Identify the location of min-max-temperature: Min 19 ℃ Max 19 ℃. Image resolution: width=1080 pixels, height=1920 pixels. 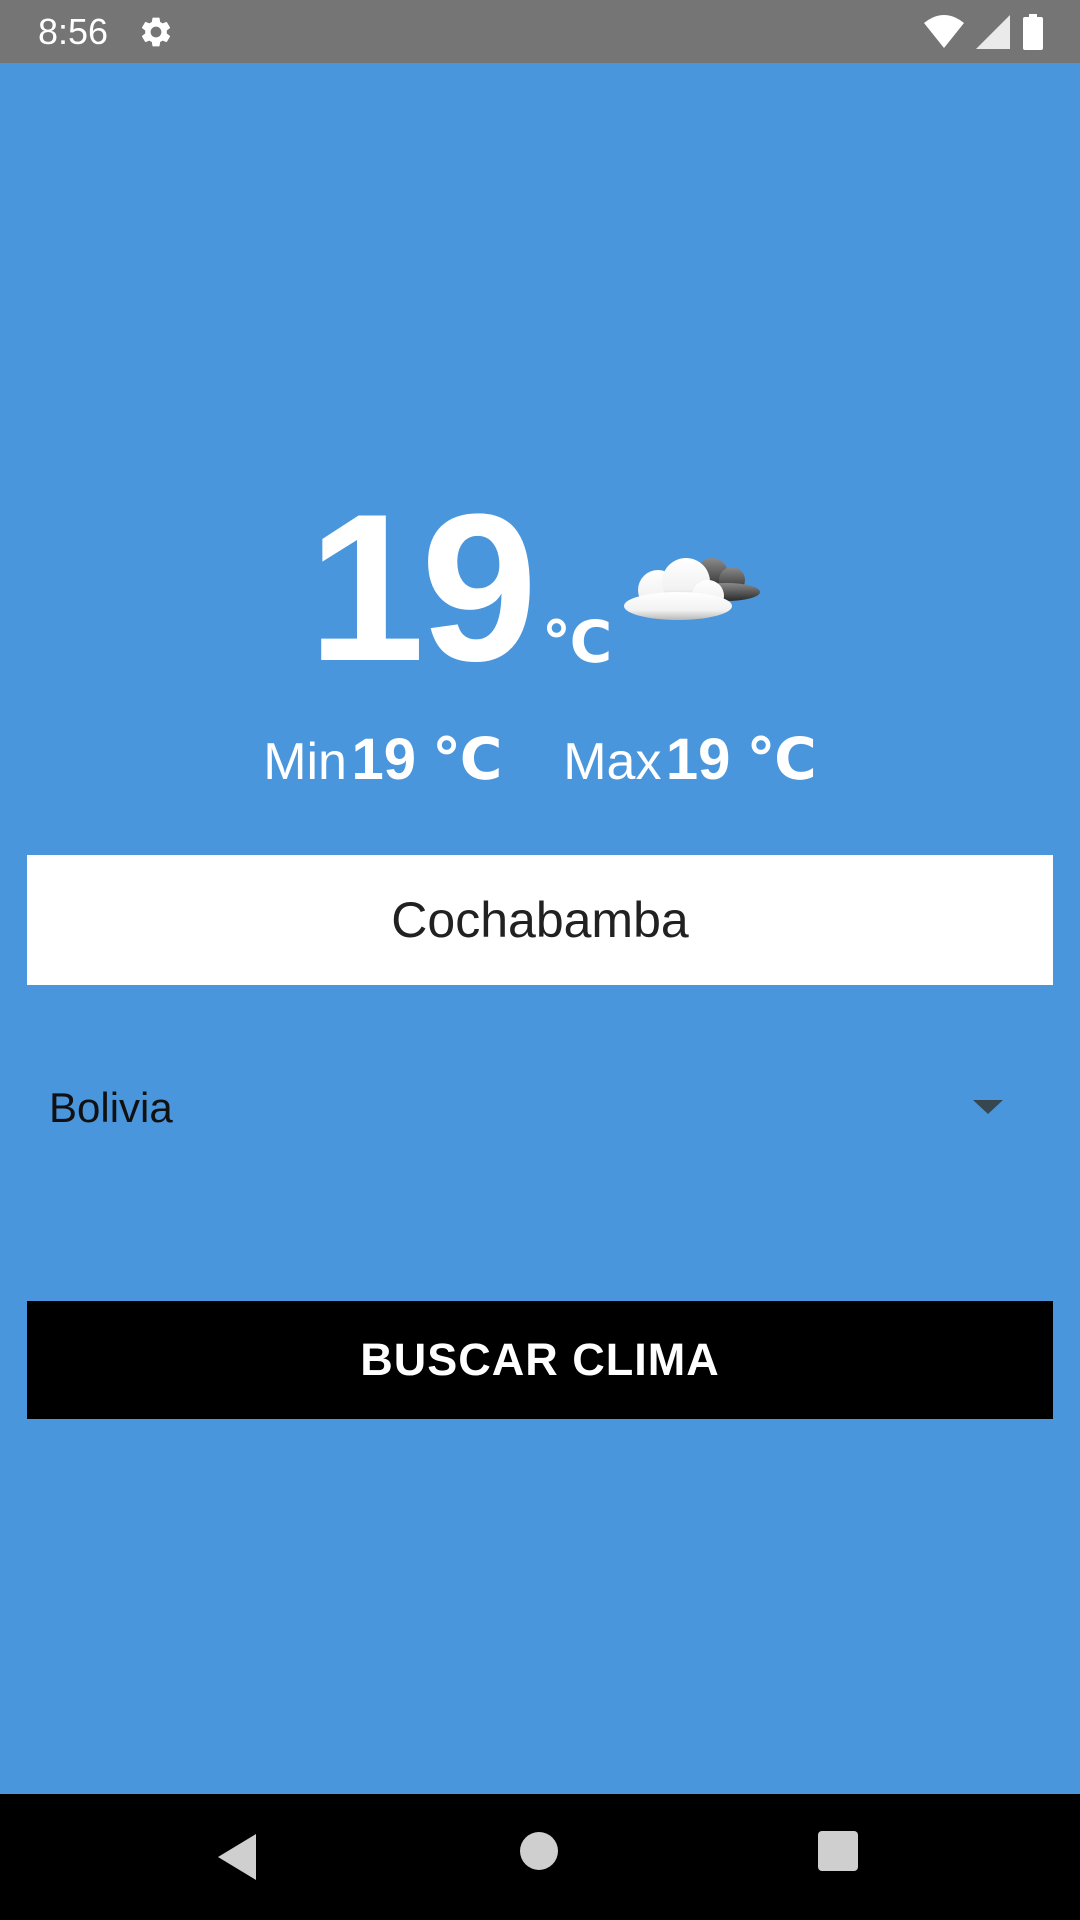
(540, 760).